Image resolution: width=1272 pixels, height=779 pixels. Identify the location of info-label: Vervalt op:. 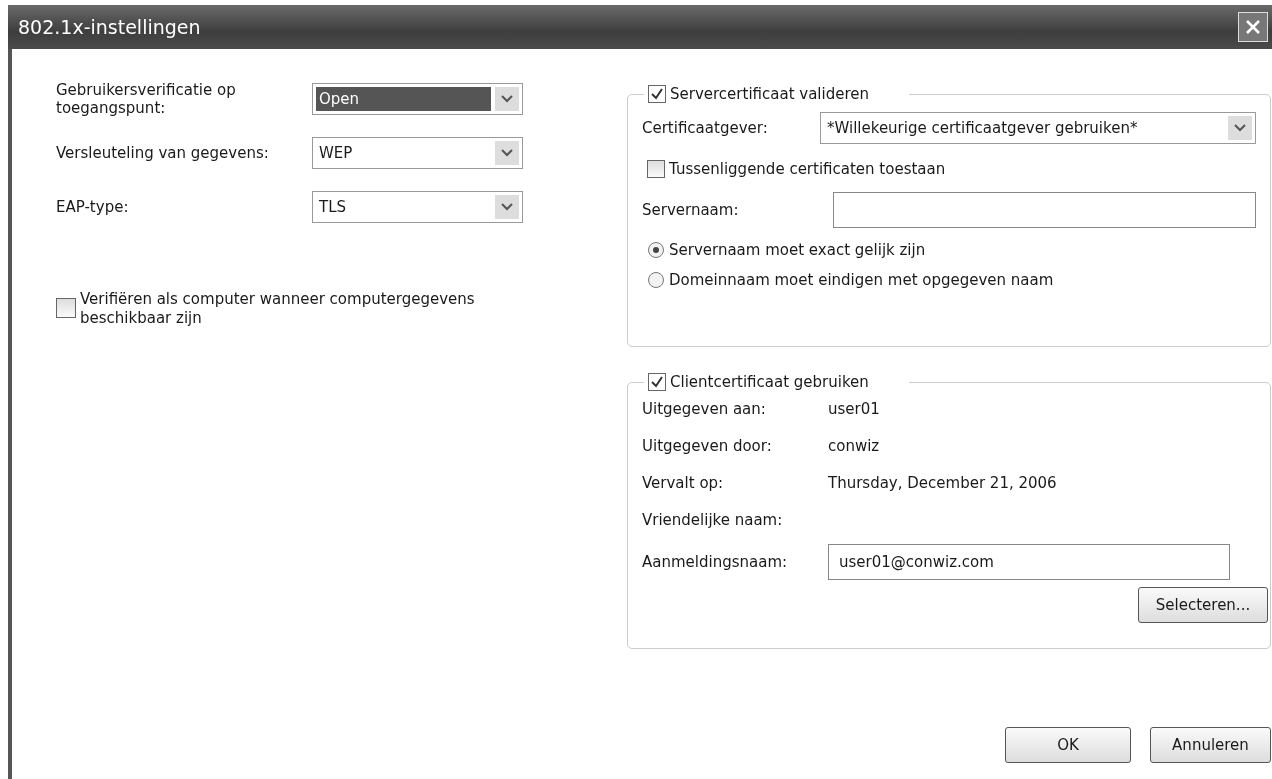
(683, 483).